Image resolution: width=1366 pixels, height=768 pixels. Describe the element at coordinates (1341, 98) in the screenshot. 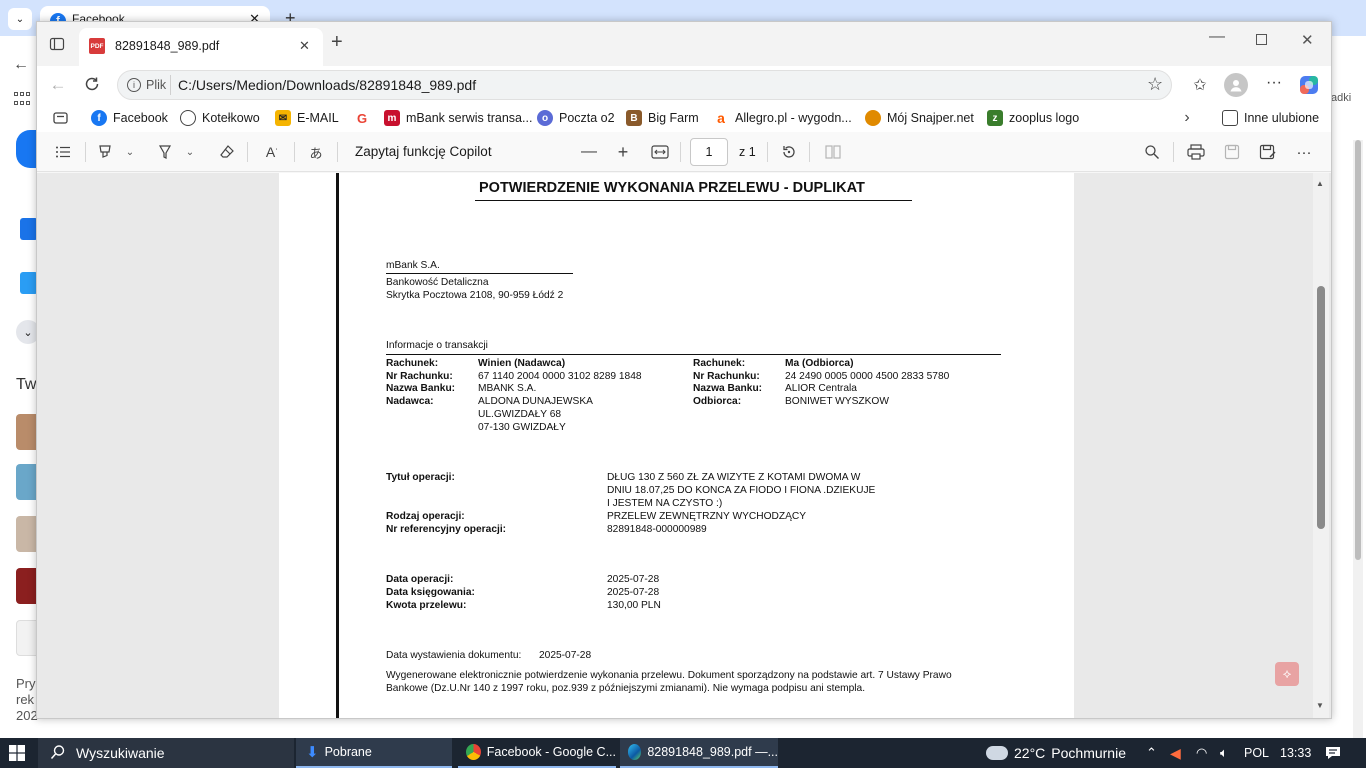

I see `right-text: adki` at that location.